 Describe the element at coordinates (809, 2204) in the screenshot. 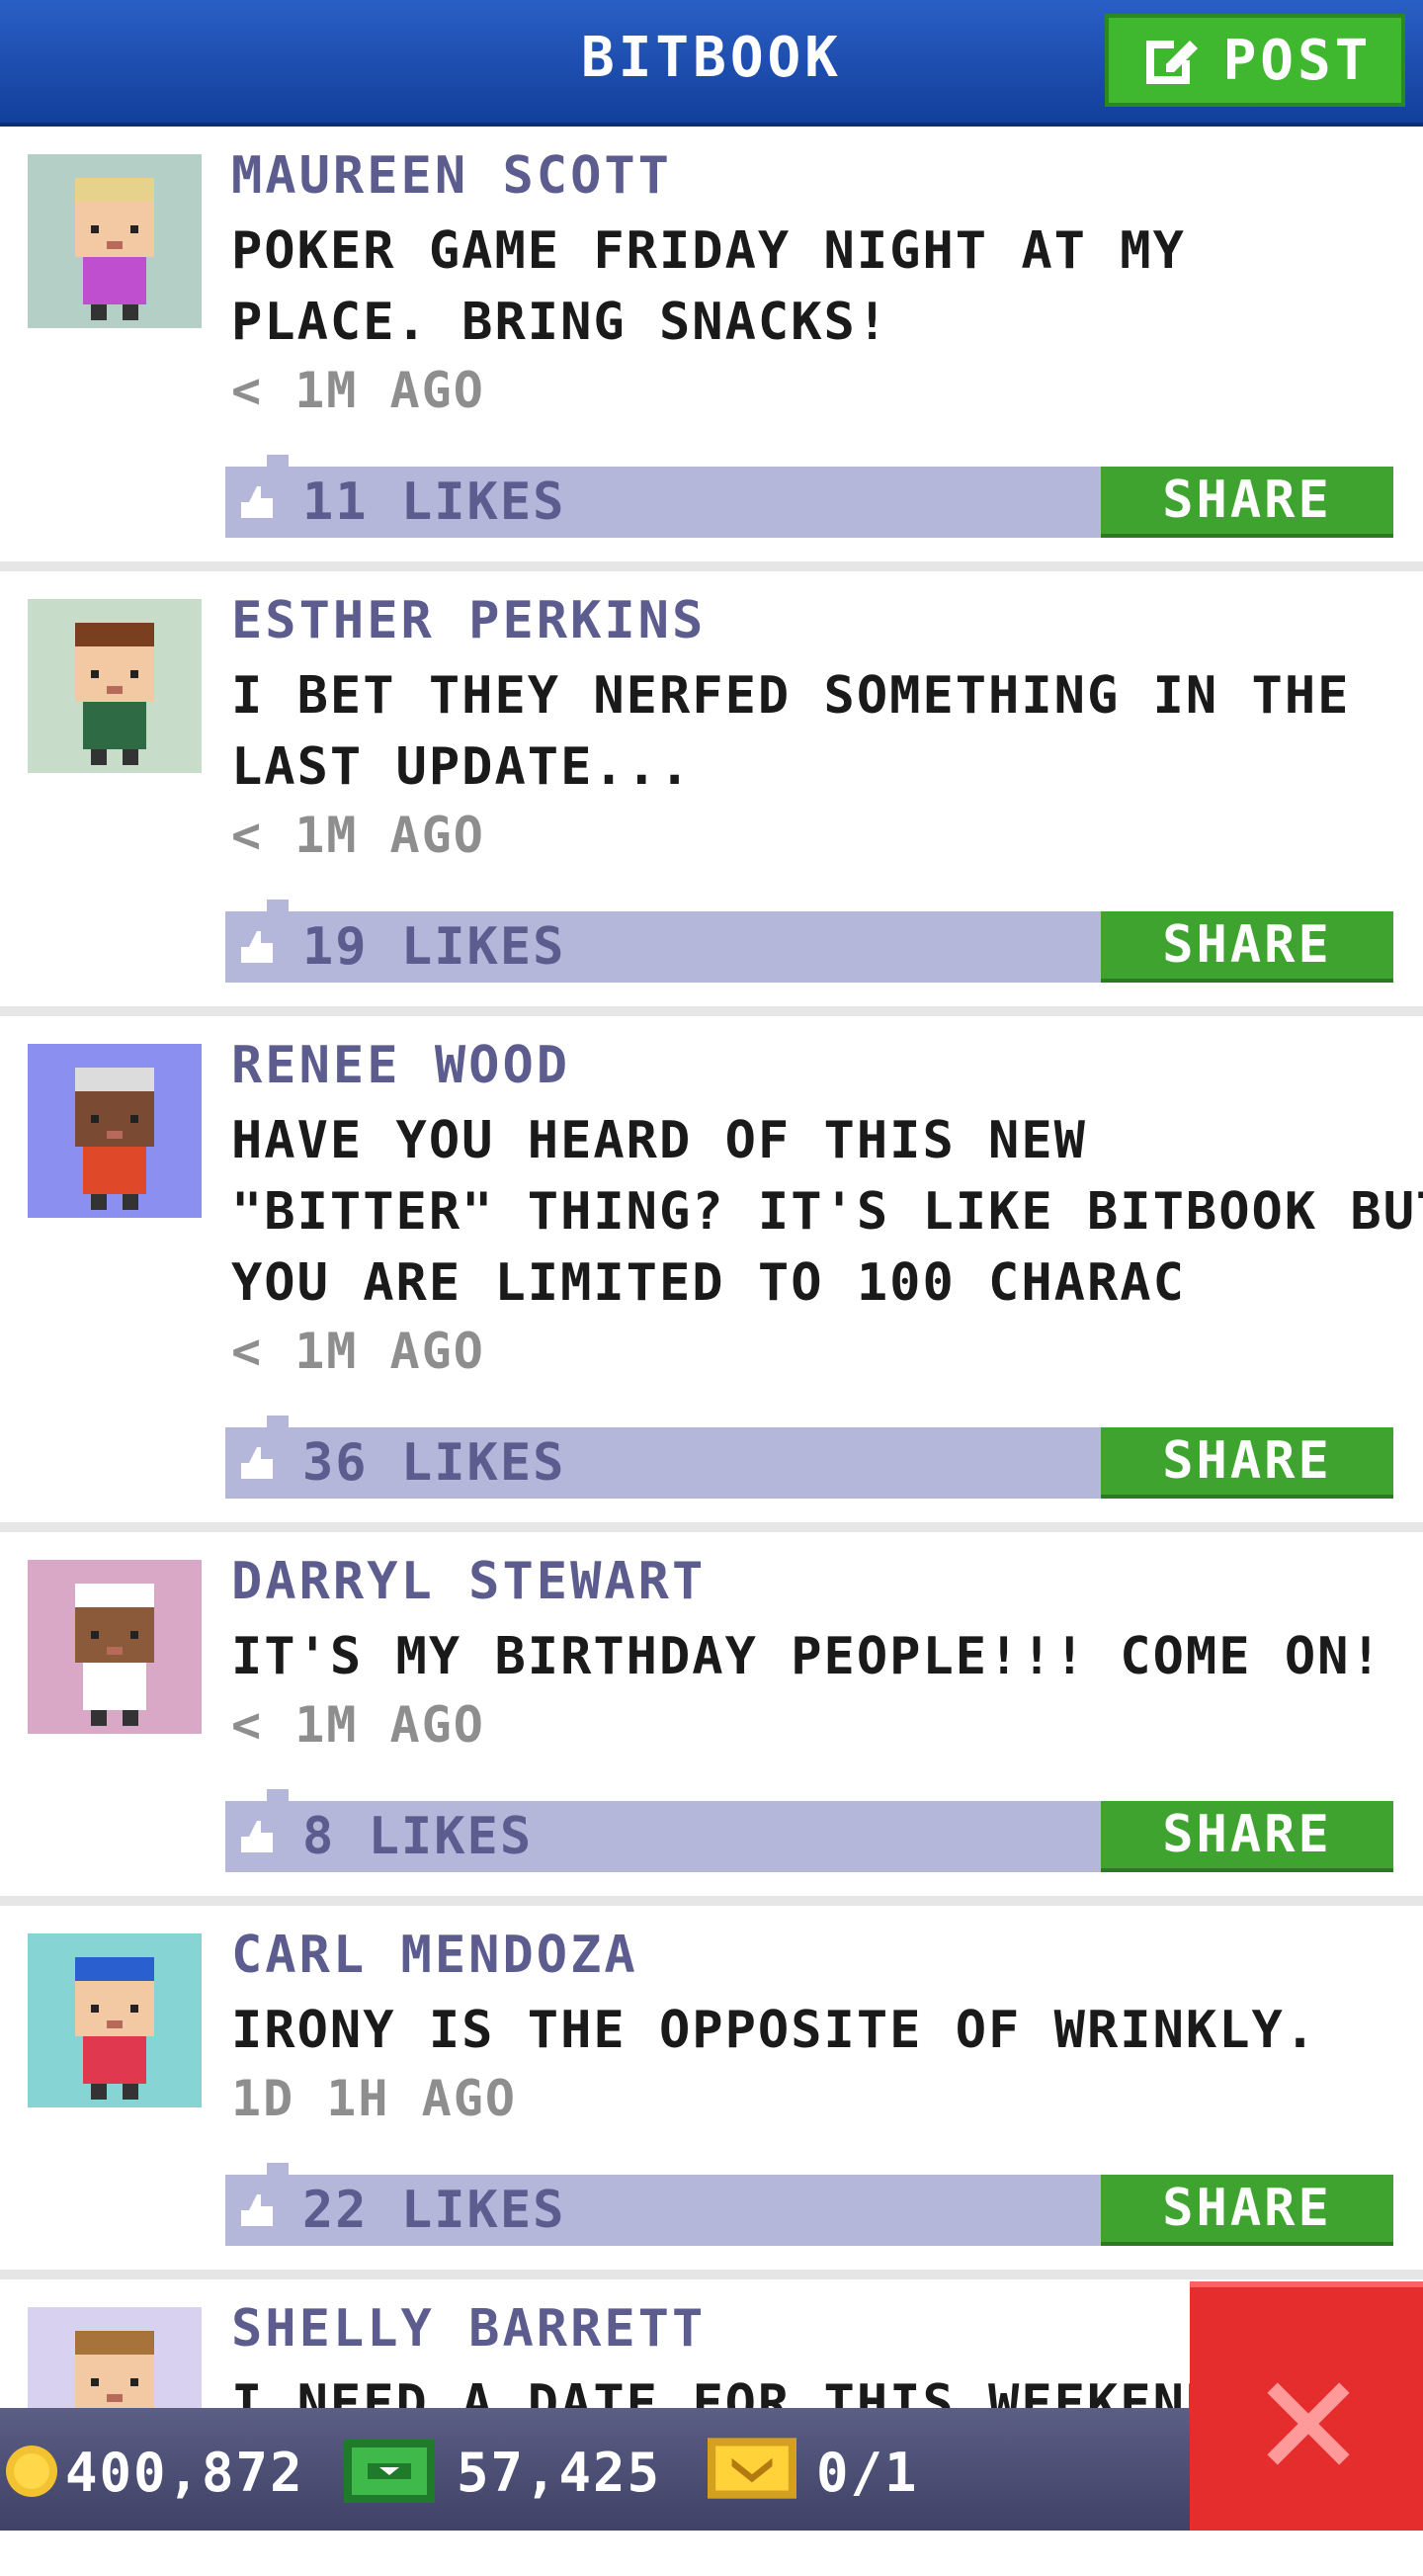

I see `likes-bar: 22 LIKES SHARE` at that location.